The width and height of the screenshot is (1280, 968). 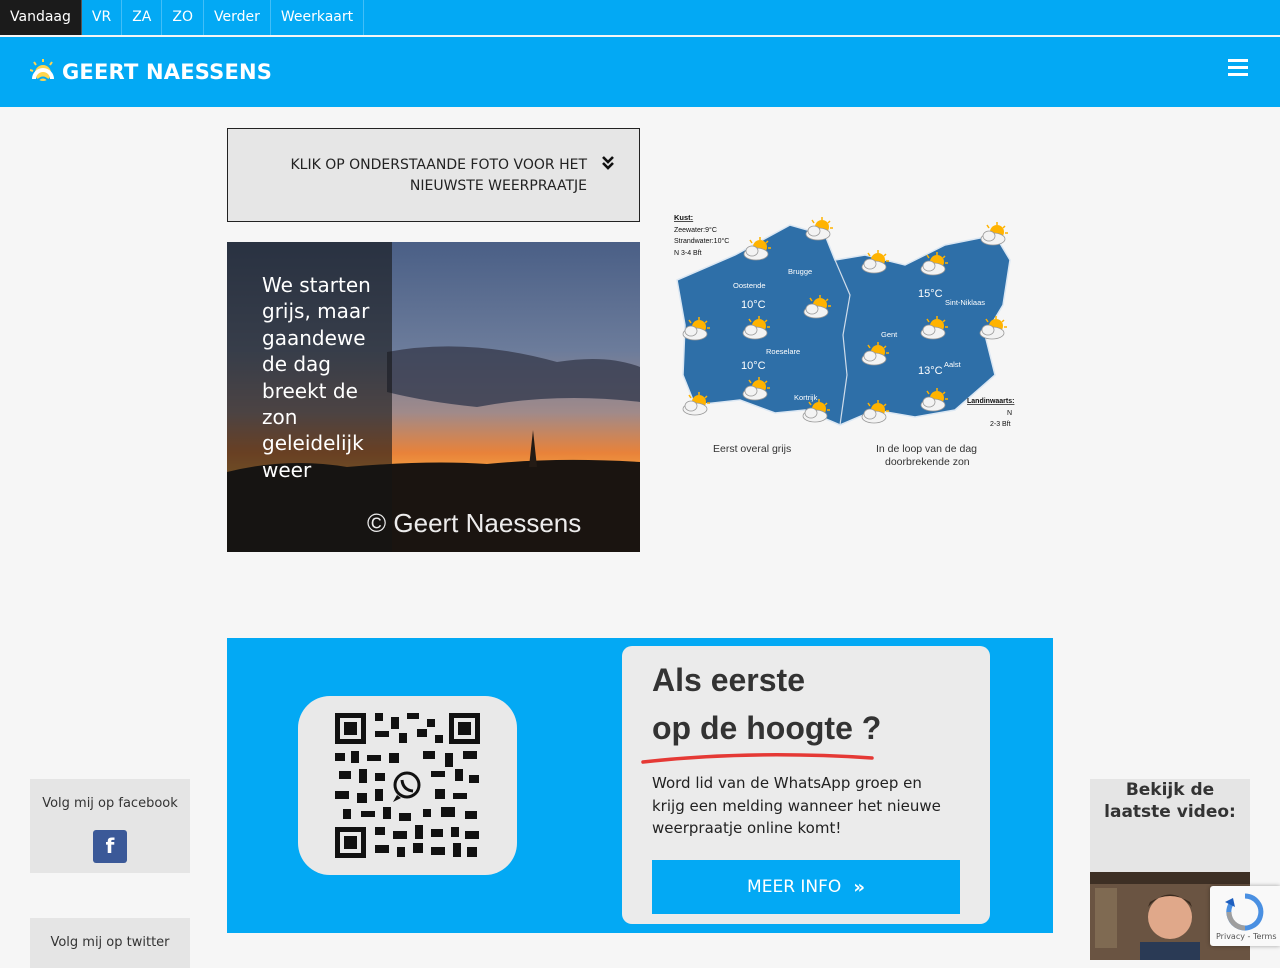 I want to click on map-temp-3: 15°C, so click(x=930, y=294).